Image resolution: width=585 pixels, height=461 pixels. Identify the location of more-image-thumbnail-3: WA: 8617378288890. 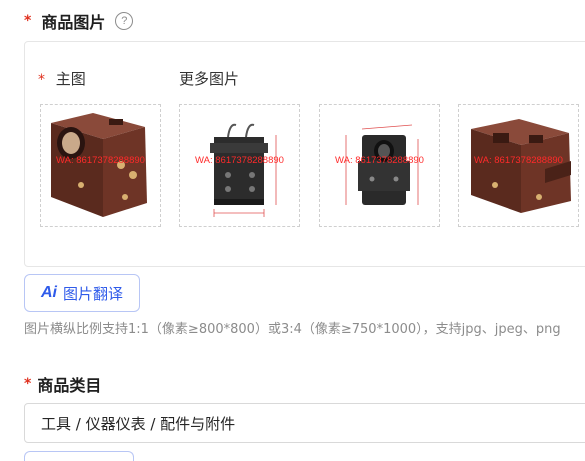
(518, 165).